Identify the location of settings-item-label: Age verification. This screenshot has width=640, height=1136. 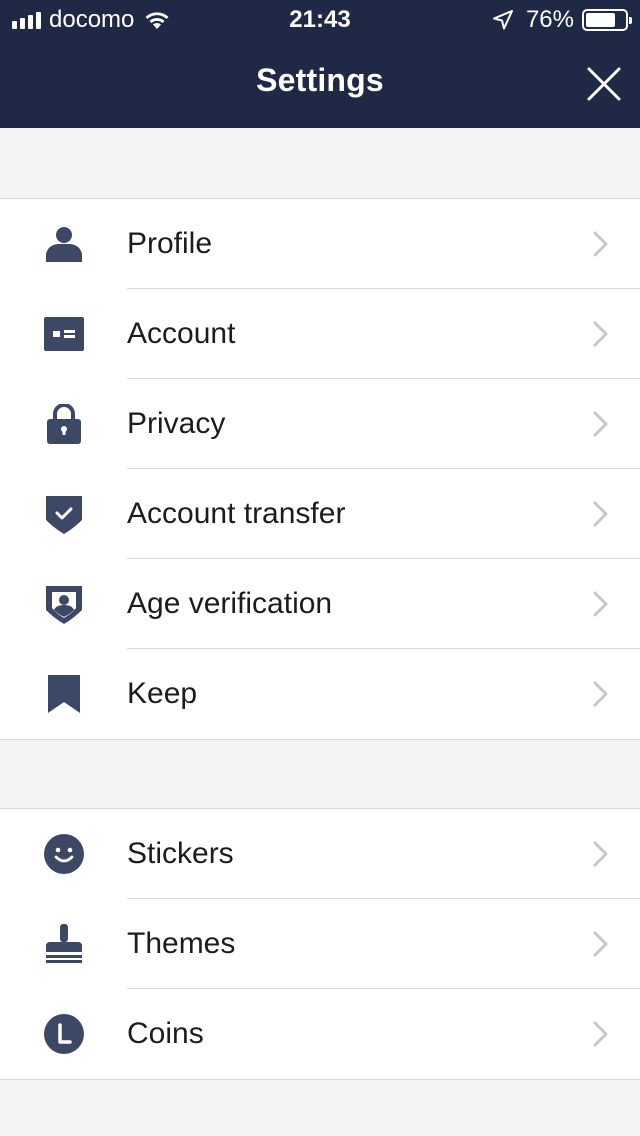
(230, 603).